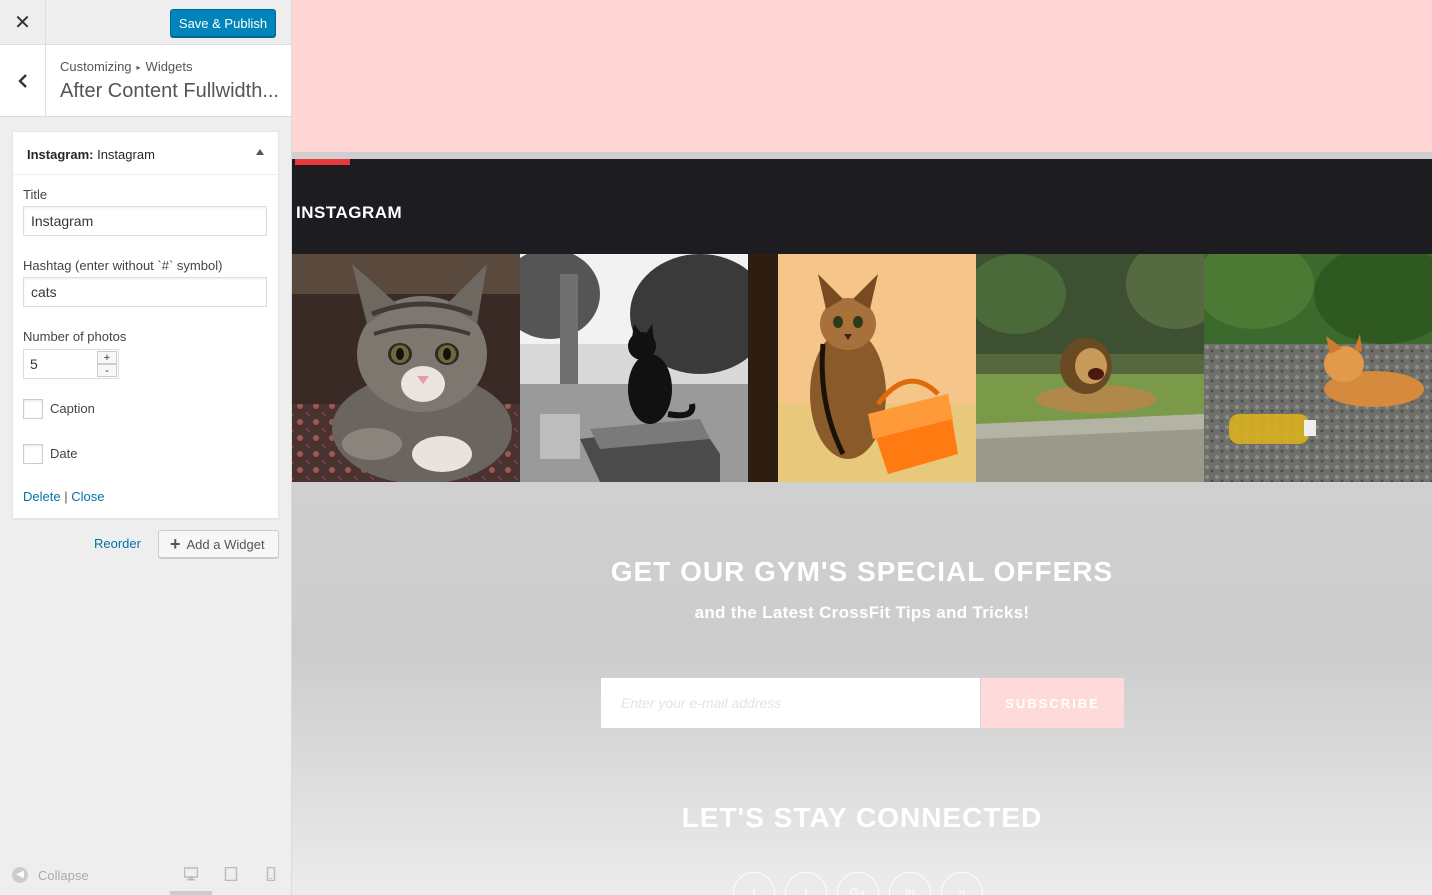  I want to click on caption-label: Caption, so click(72, 408).